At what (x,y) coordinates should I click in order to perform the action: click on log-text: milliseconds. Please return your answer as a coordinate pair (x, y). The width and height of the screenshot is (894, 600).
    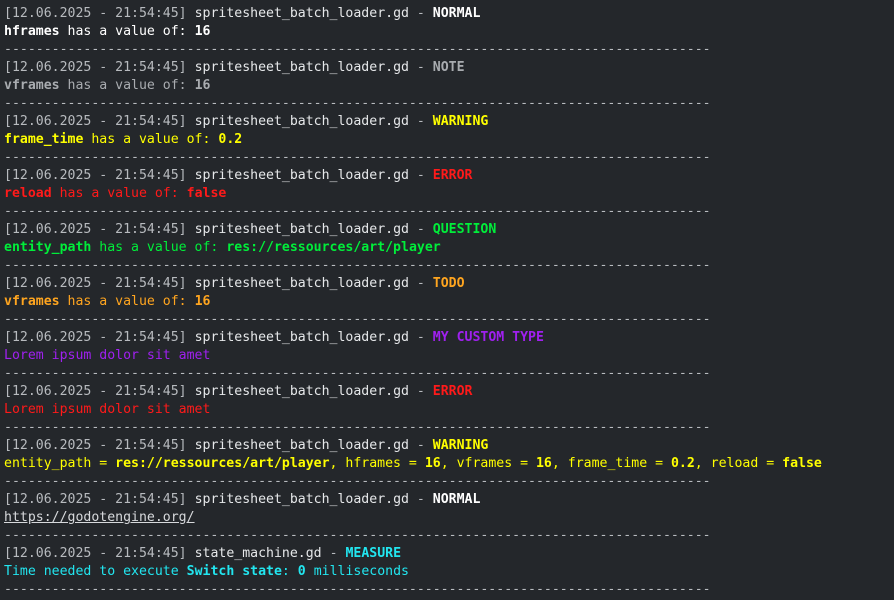
    Looking at the image, I should click on (357, 571).